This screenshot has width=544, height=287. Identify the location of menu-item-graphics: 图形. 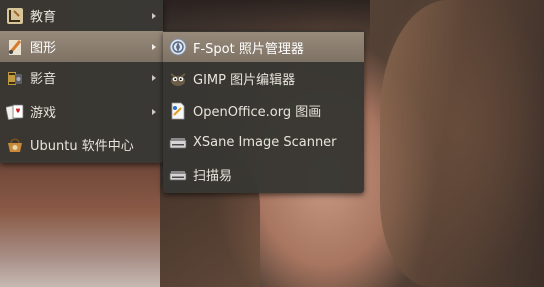
(81, 46).